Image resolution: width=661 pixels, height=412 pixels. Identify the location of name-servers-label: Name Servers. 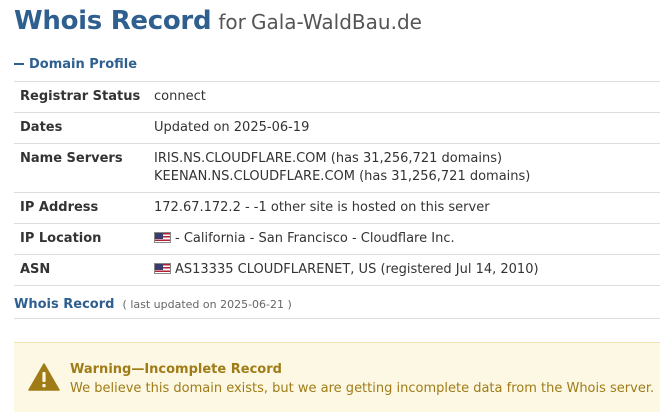
(81, 168).